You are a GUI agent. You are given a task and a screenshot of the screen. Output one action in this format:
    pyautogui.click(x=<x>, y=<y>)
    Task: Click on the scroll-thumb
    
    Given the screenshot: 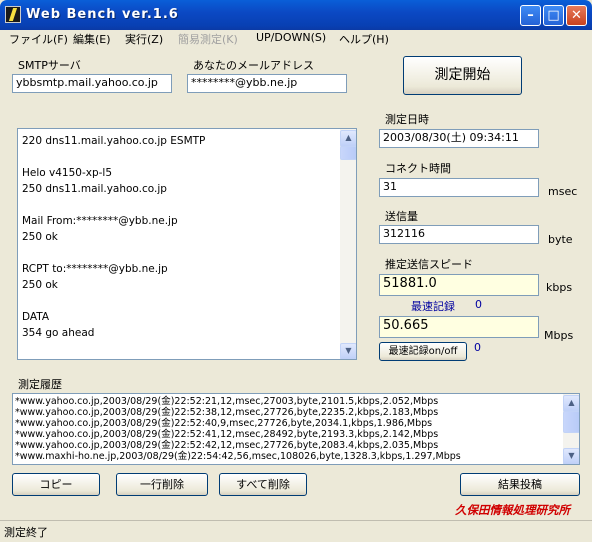 What is the action you would take?
    pyautogui.click(x=348, y=153)
    